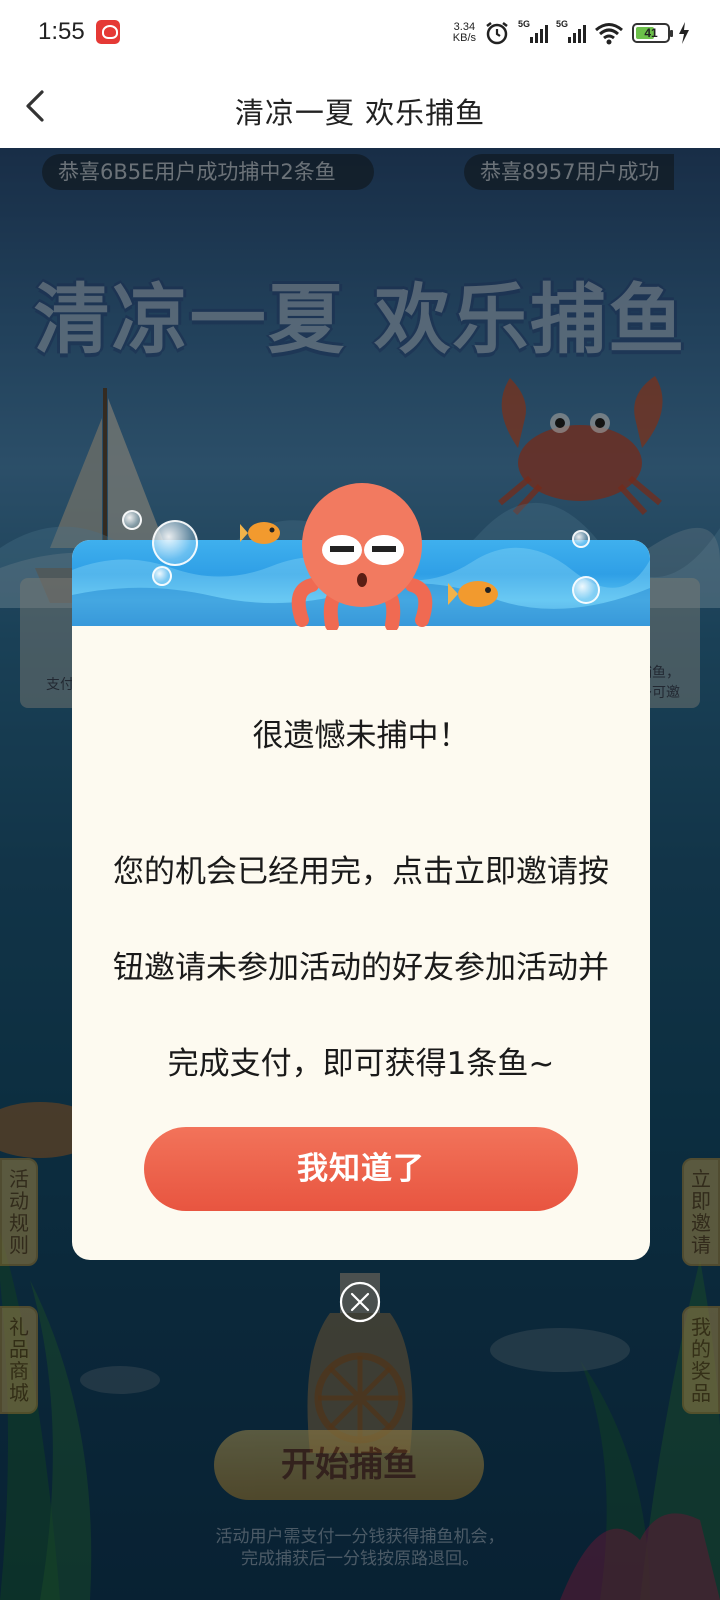  What do you see at coordinates (473, 594) in the screenshot?
I see `fish-icon` at bounding box center [473, 594].